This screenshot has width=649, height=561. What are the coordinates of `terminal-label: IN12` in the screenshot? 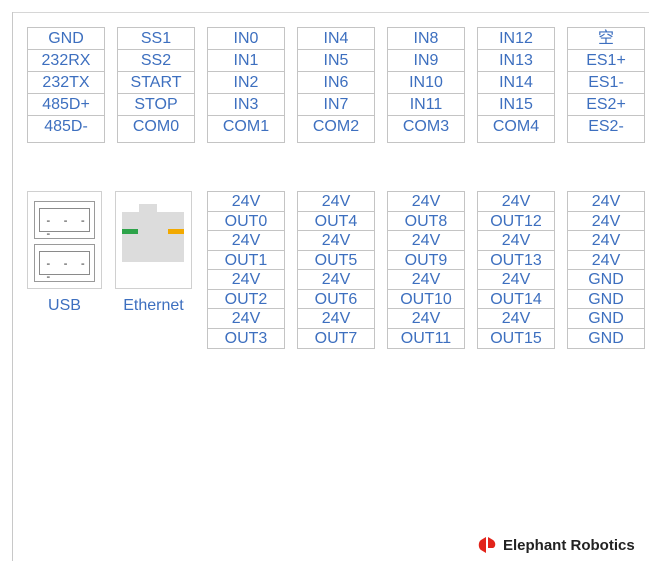 It's located at (516, 39).